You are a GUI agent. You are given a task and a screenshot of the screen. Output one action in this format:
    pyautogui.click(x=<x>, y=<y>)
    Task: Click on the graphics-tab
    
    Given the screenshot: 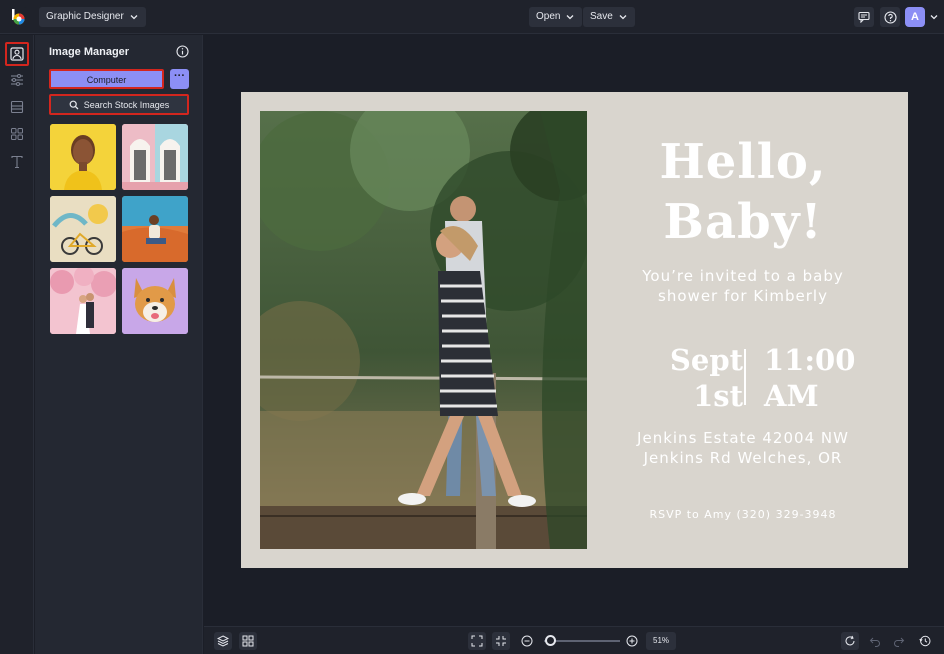 What is the action you would take?
    pyautogui.click(x=17, y=134)
    